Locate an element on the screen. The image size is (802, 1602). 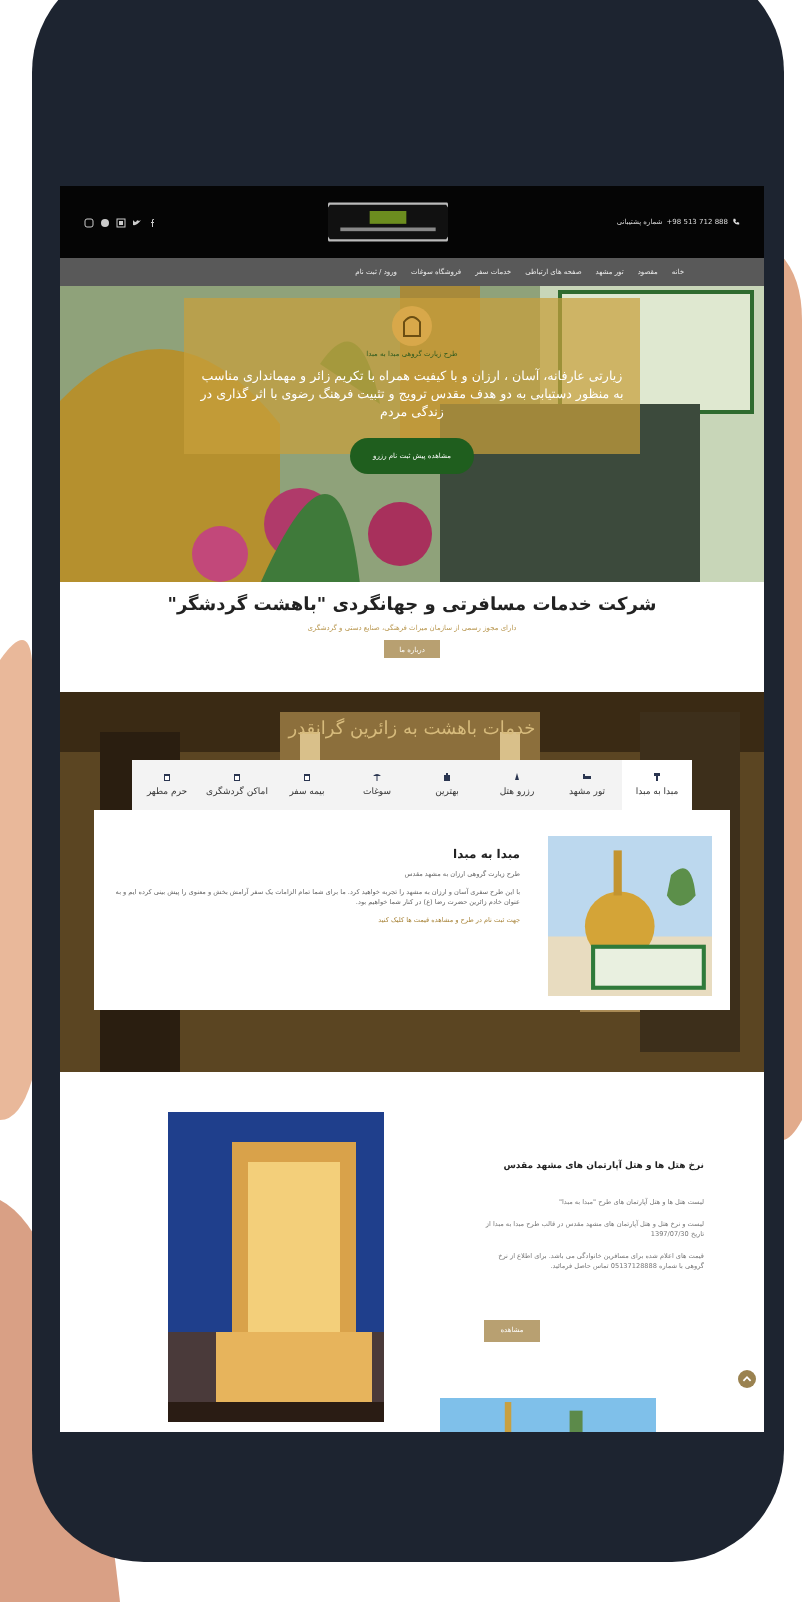
emblem-icon is located at coordinates (412, 326).